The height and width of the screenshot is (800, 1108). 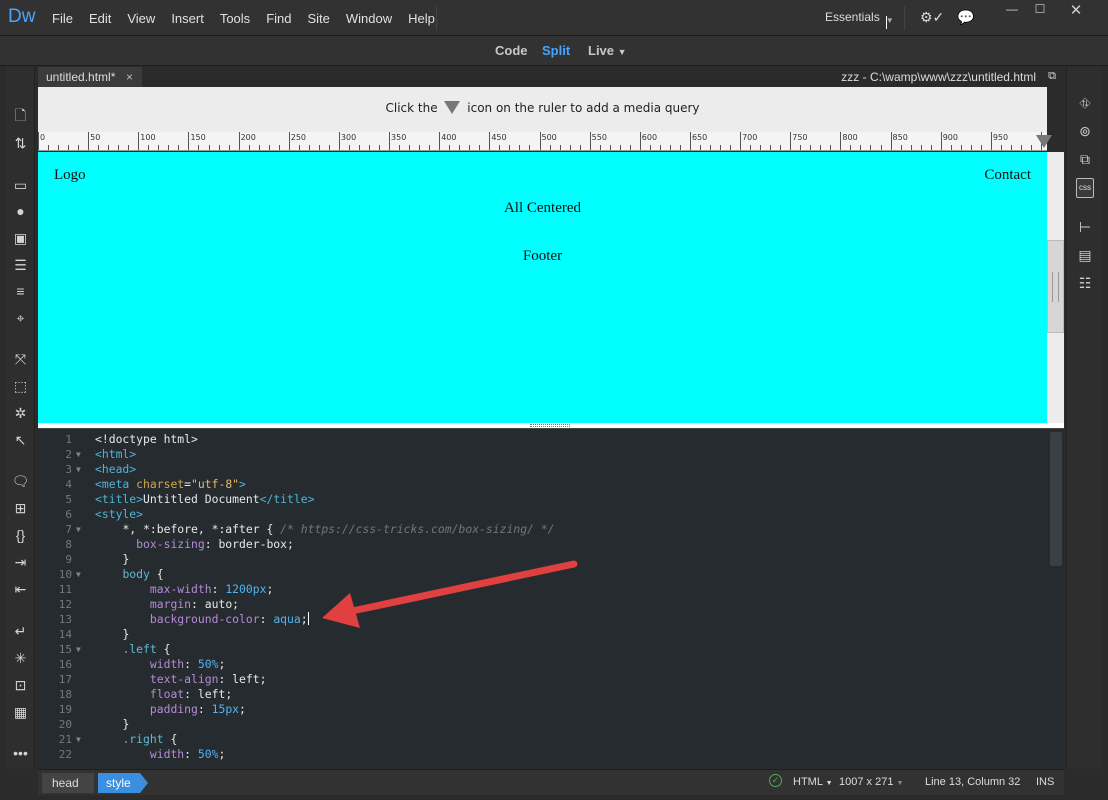 I want to click on dom-panel-icon: ⊢, so click(x=1085, y=227).